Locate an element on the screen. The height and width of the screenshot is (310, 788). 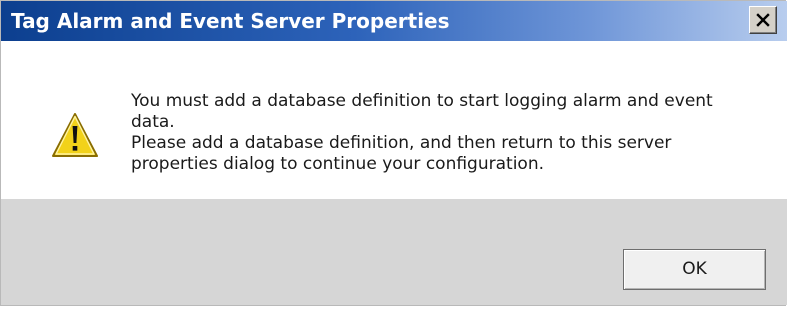
close-button is located at coordinates (763, 20).